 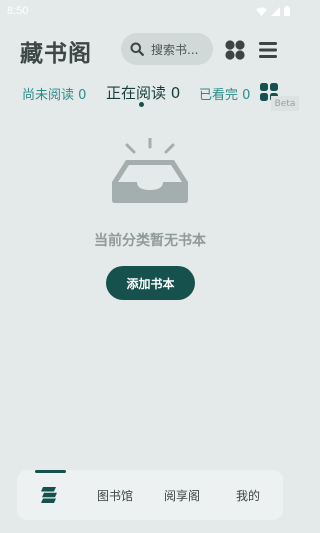 What do you see at coordinates (287, 11) in the screenshot?
I see `battery-icon` at bounding box center [287, 11].